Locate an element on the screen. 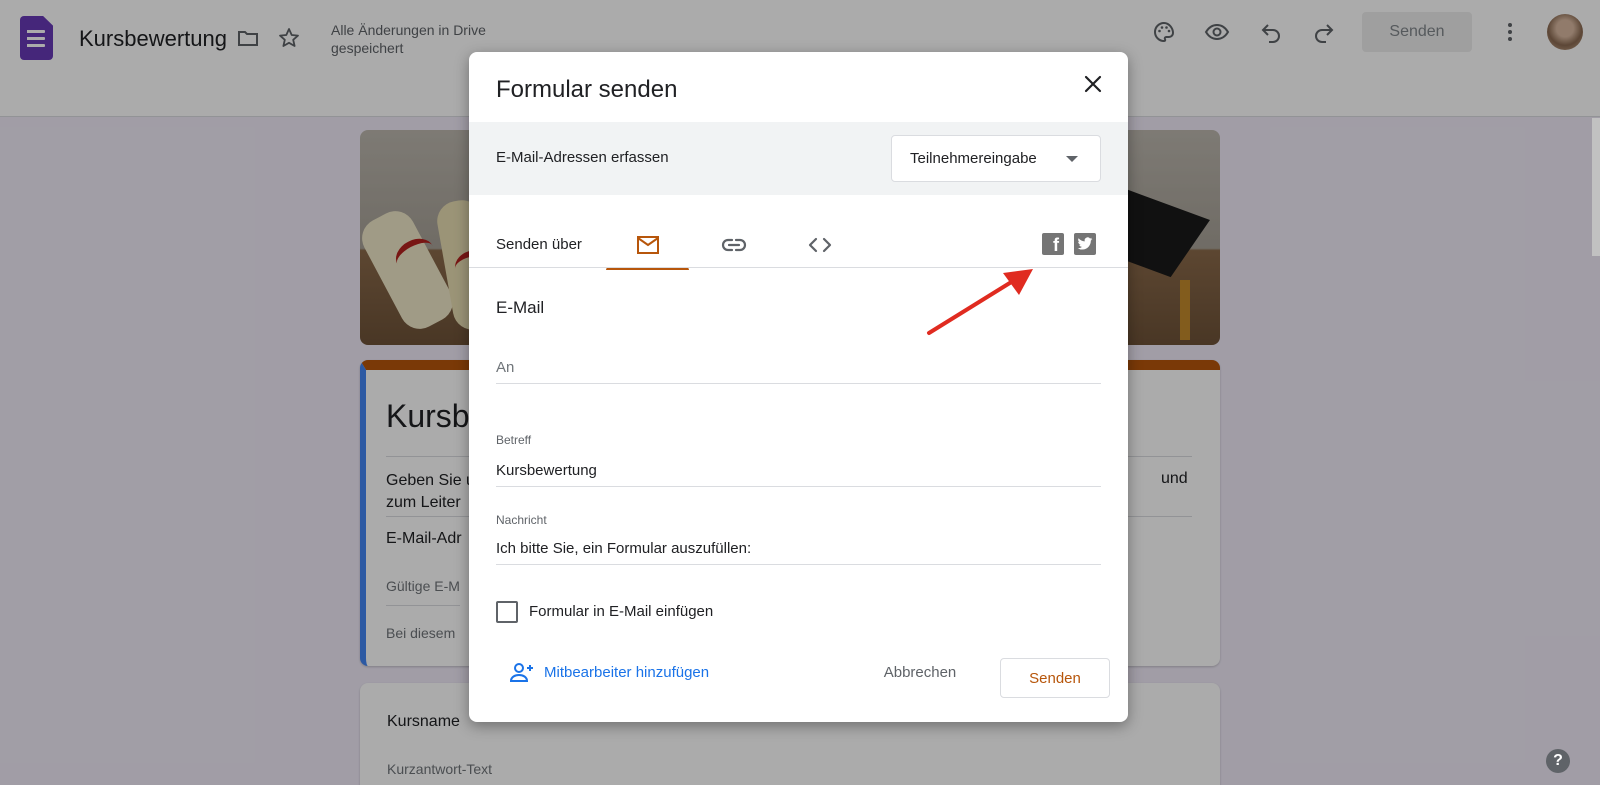  to-field is located at coordinates (798, 371).